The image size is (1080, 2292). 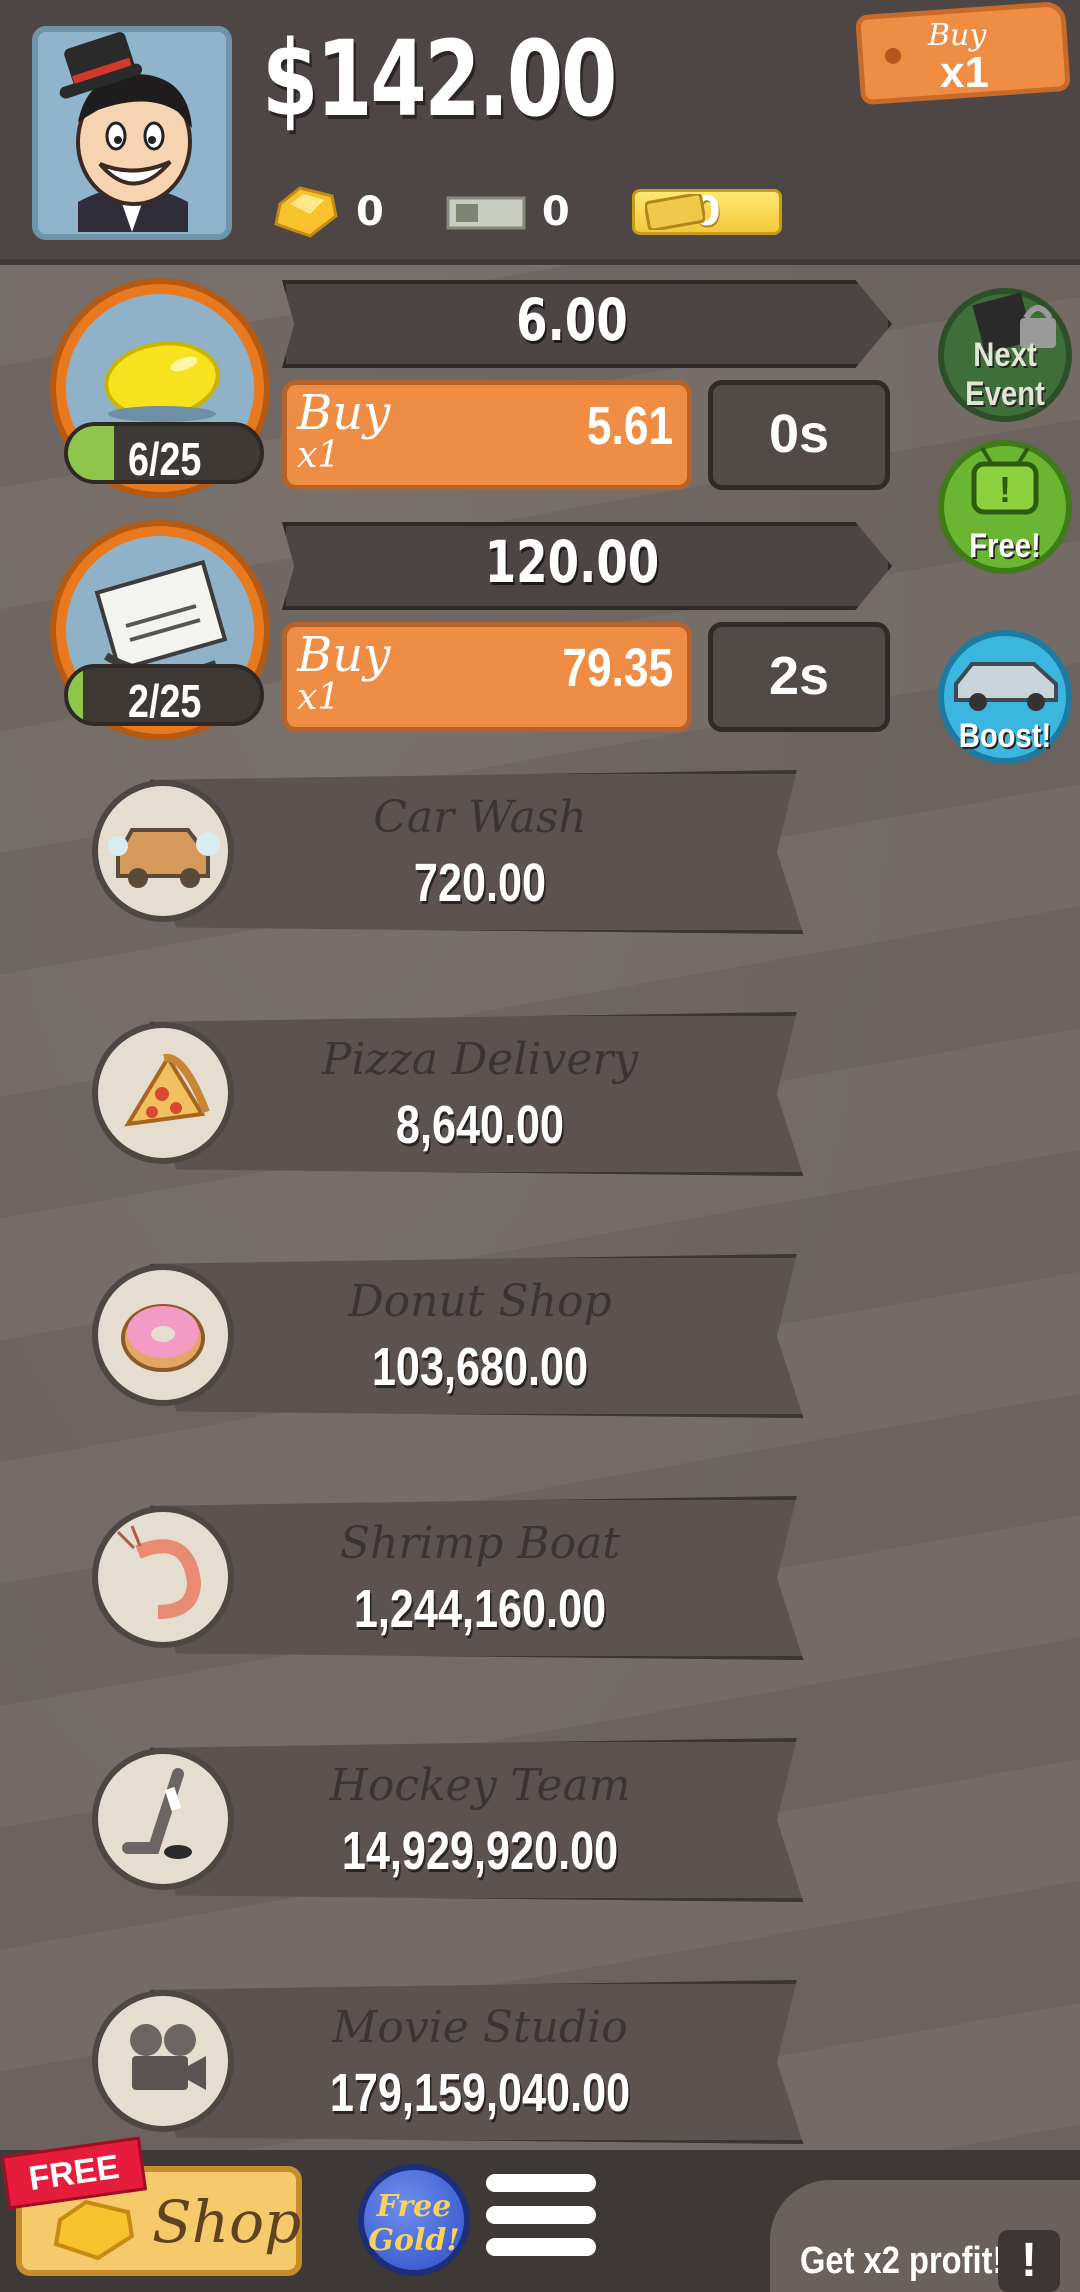 What do you see at coordinates (706, 212) in the screenshot?
I see `ticket-counter: 0` at bounding box center [706, 212].